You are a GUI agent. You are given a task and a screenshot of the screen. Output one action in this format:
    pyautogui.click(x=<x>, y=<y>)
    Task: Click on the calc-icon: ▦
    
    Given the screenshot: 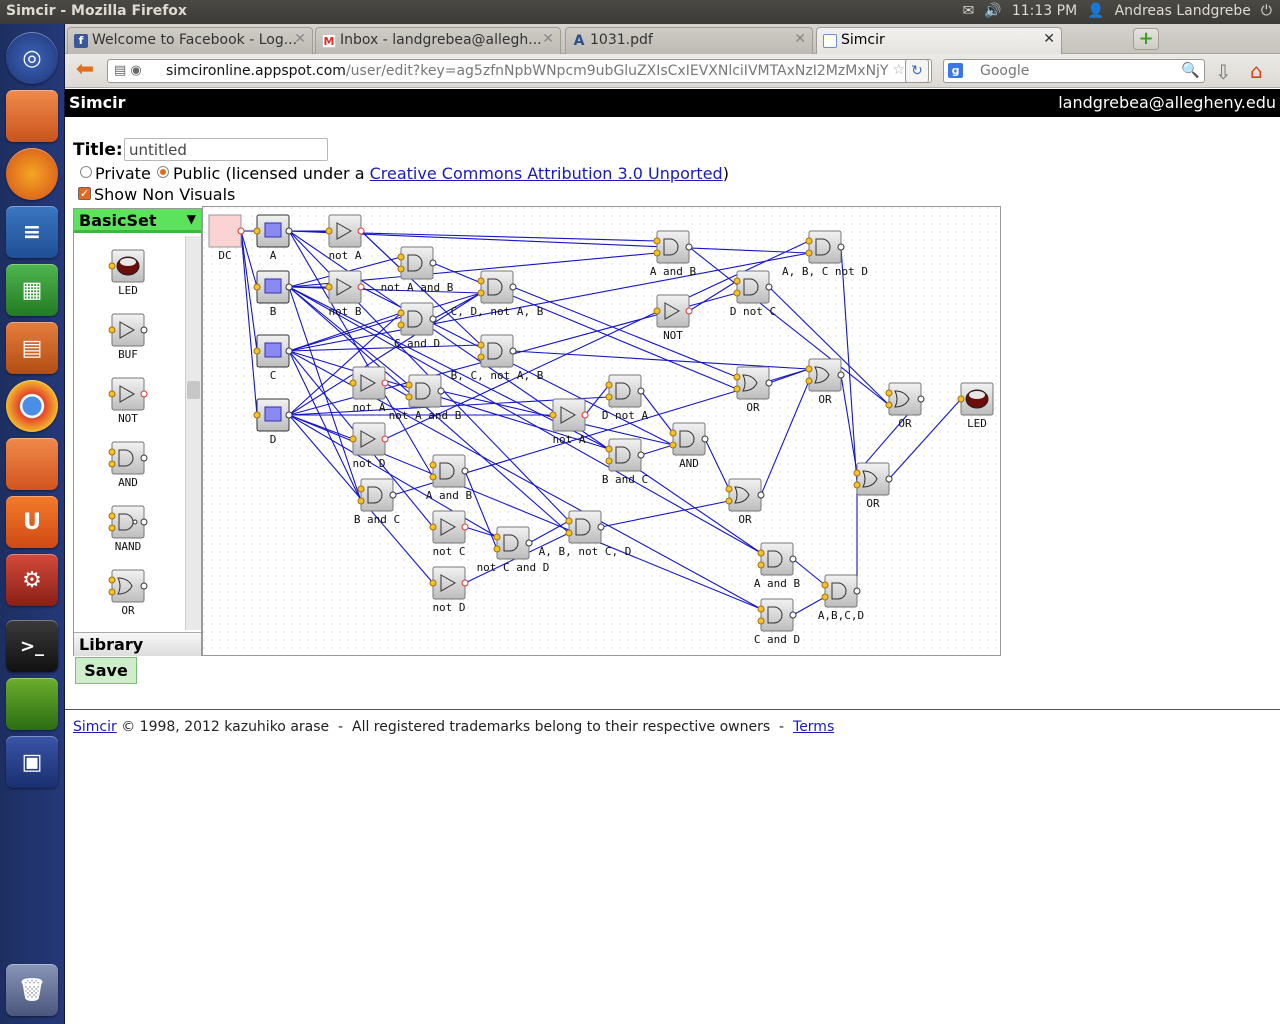 What is the action you would take?
    pyautogui.click(x=32, y=290)
    